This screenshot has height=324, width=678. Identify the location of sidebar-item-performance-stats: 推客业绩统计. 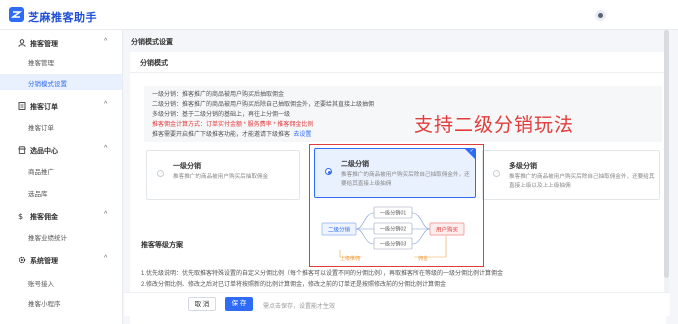
(61, 236).